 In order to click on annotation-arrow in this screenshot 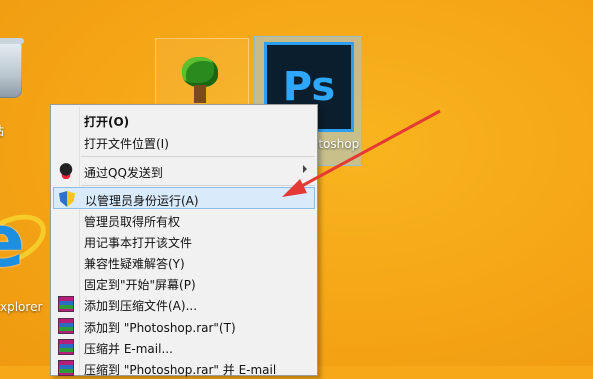, I will do `click(361, 153)`.